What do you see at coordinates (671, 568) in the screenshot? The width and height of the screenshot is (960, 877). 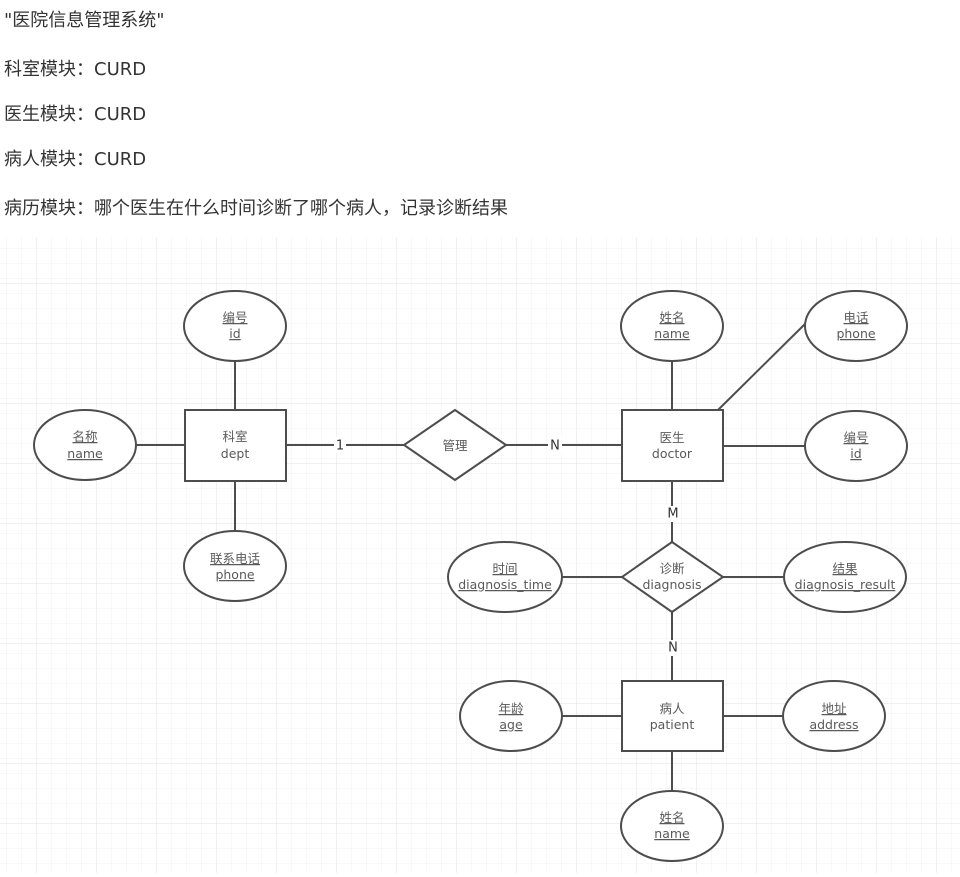 I see `relationship-label-cn: 诊断` at bounding box center [671, 568].